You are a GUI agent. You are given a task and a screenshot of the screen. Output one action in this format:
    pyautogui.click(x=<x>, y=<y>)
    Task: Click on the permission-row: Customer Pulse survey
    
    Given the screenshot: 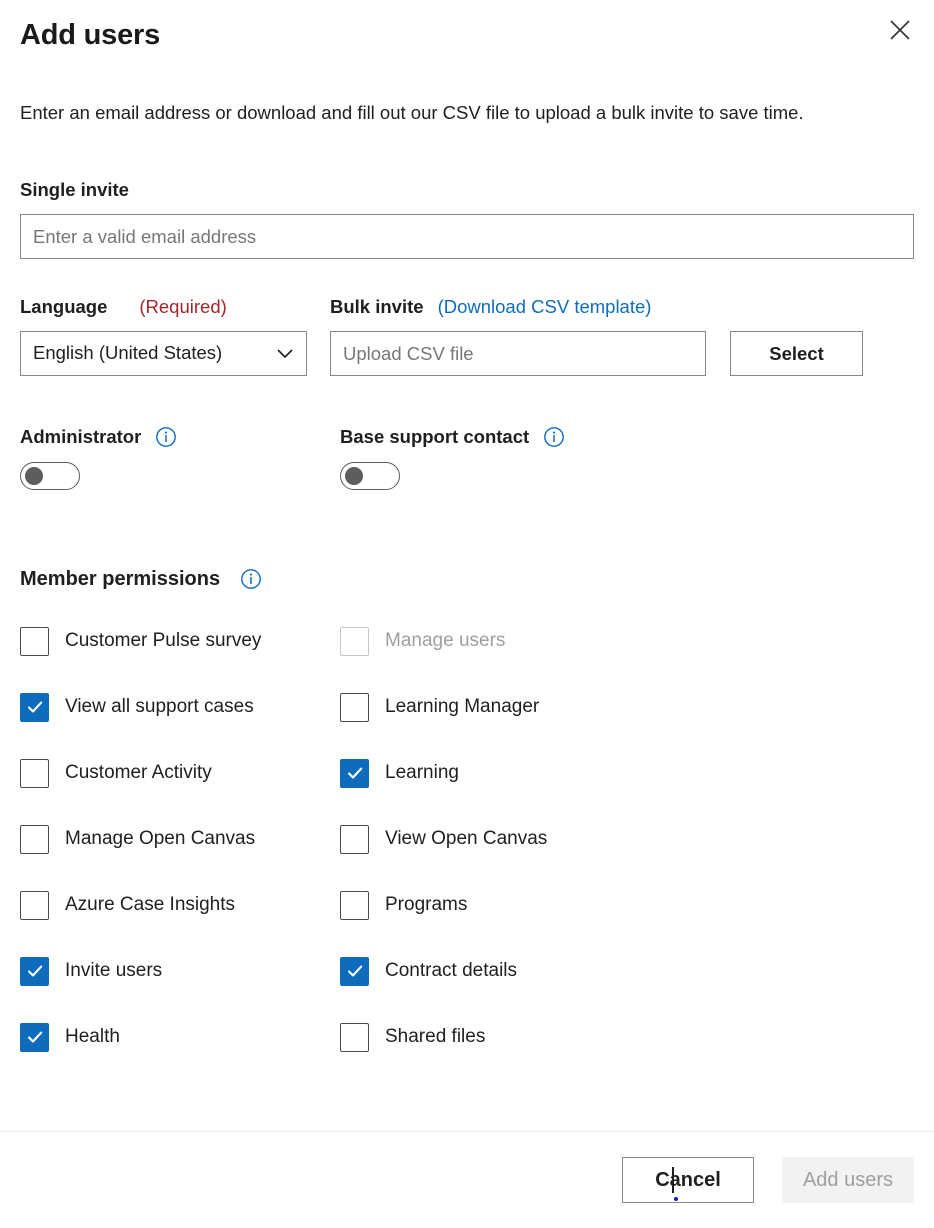 What is the action you would take?
    pyautogui.click(x=180, y=641)
    